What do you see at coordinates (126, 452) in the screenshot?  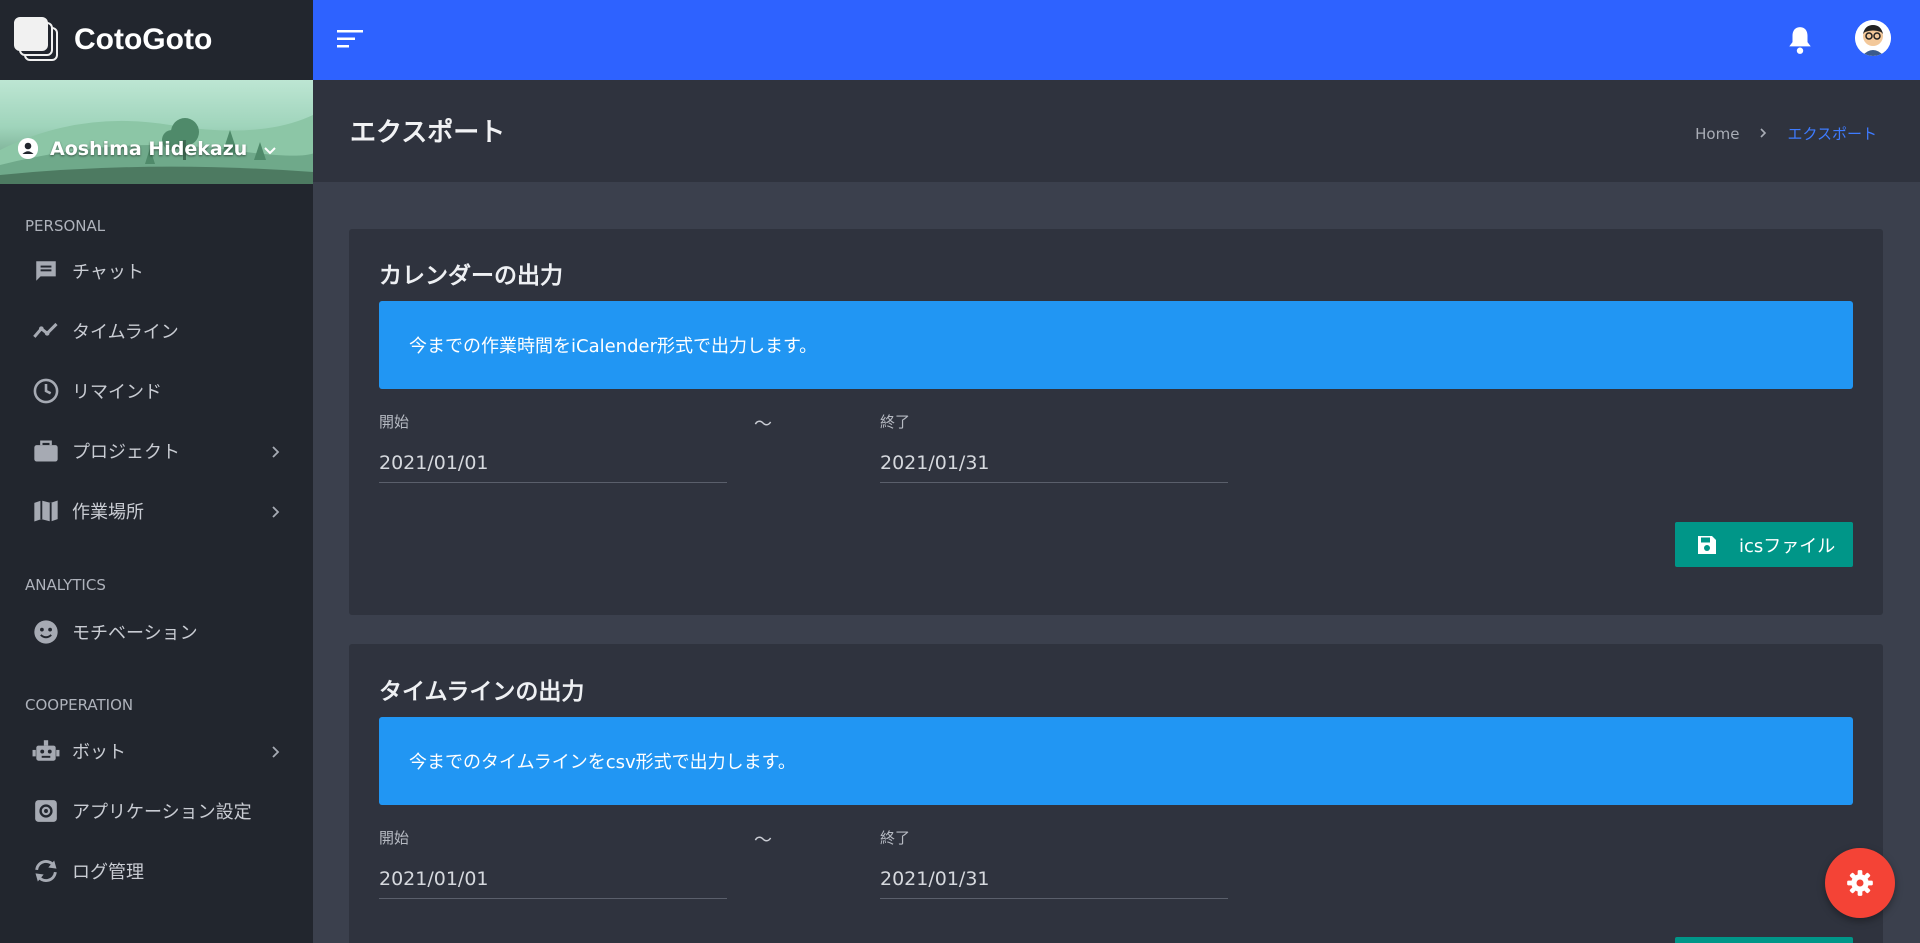 I see `sidebar-item-label: プロジェクト` at bounding box center [126, 452].